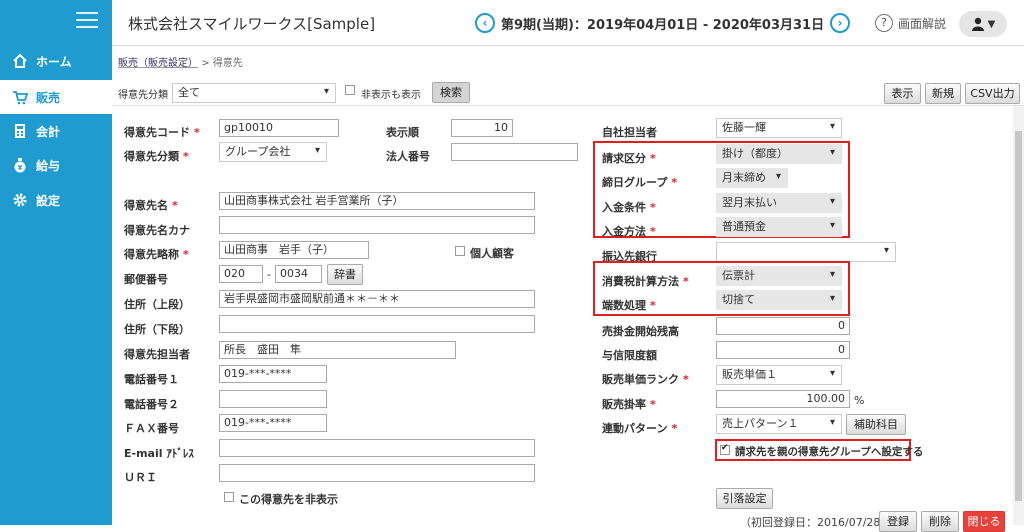 The height and width of the screenshot is (532, 1024). I want to click on parent-billing-checkbox, so click(725, 449).